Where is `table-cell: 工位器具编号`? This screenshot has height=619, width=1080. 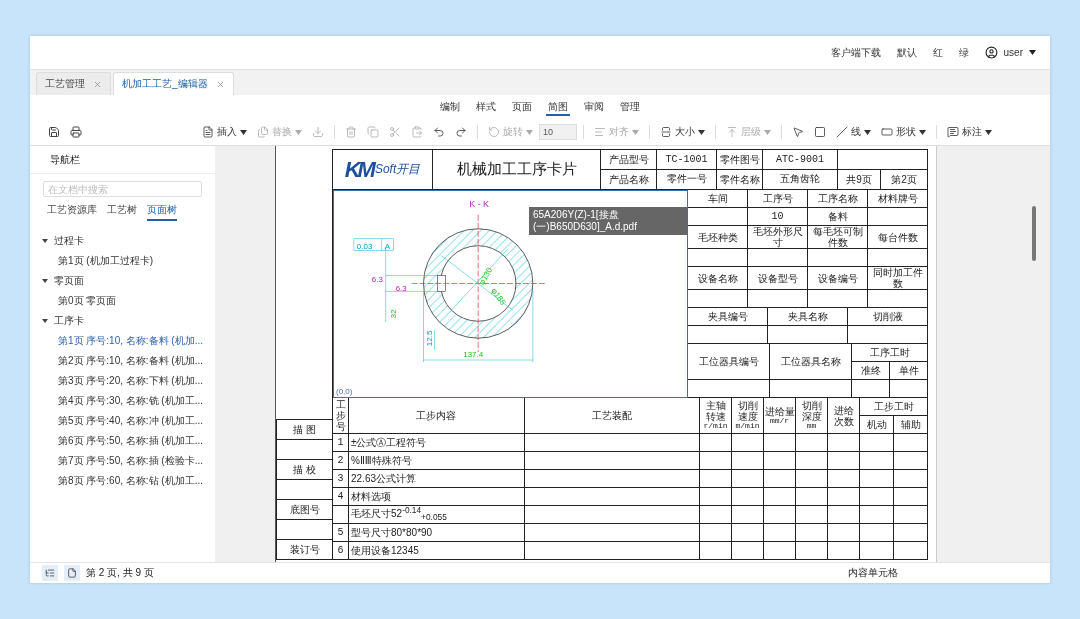
table-cell: 工位器具编号 is located at coordinates (729, 362).